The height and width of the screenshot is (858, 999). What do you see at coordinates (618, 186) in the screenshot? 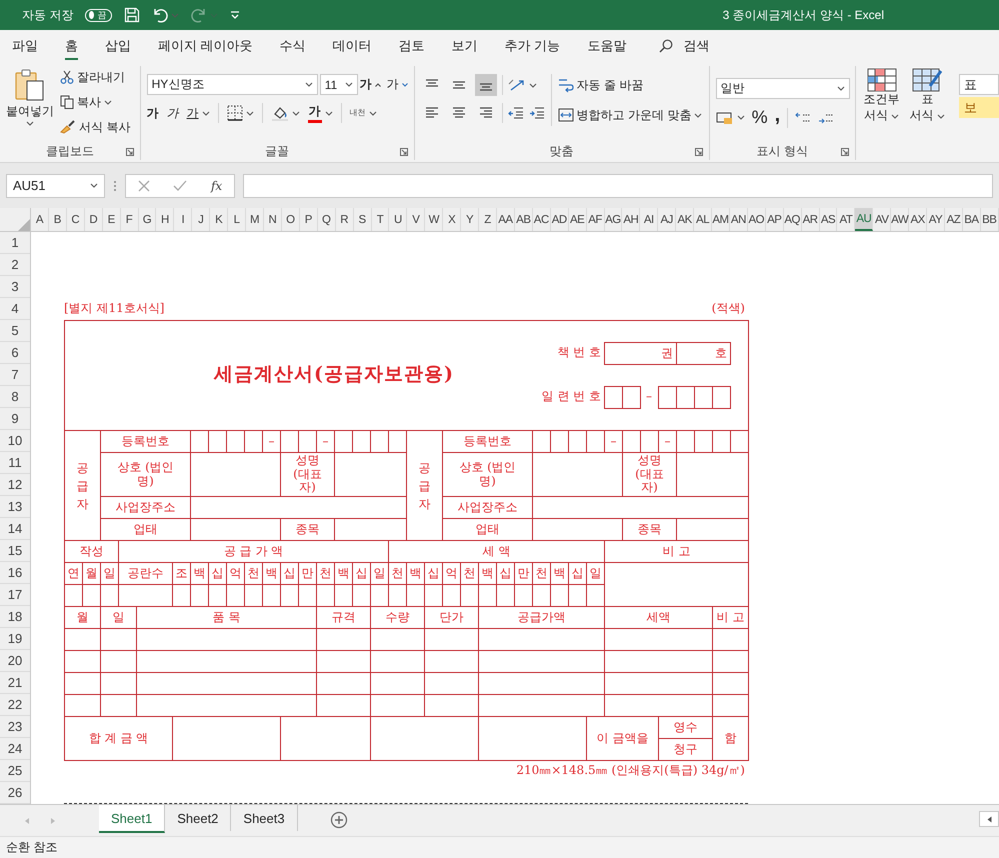
I see `formula-input` at bounding box center [618, 186].